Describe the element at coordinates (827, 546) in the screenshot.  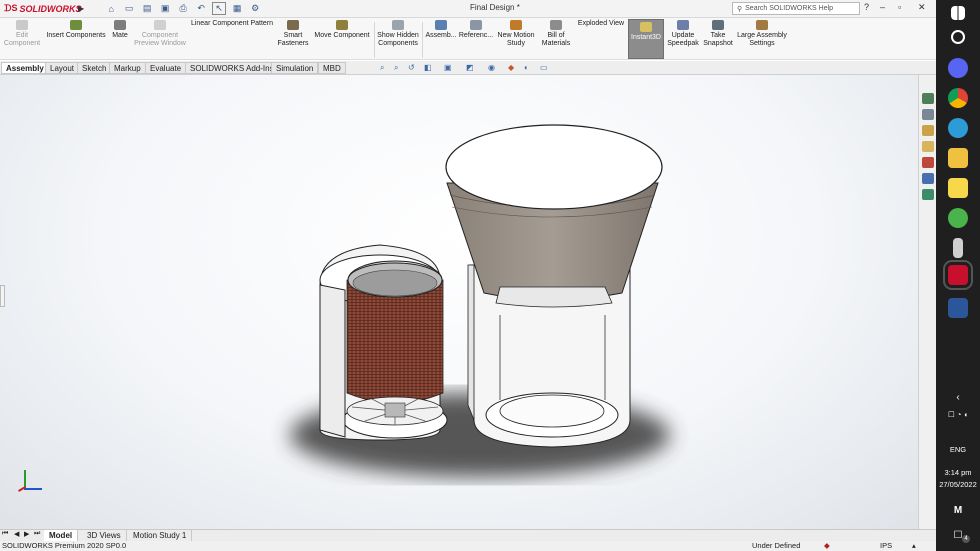
I see `rebuild-status-icon: ◆` at that location.